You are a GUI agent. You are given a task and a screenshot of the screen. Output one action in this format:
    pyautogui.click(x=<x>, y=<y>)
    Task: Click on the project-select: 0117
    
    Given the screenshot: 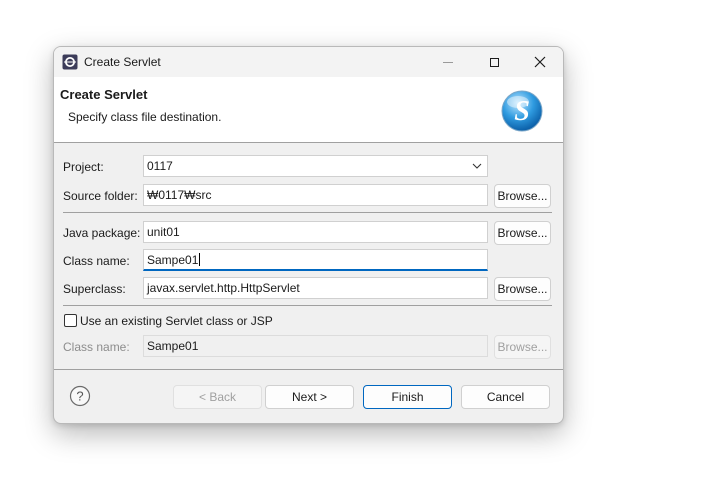 What is the action you would take?
    pyautogui.click(x=315, y=166)
    